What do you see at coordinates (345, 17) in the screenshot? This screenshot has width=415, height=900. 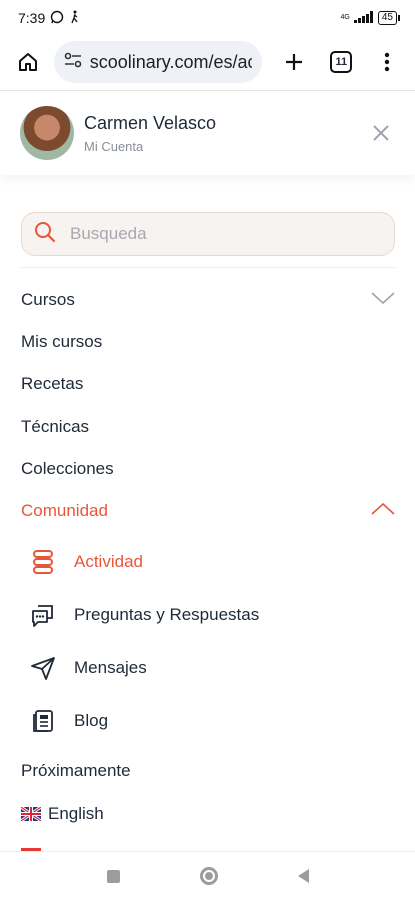 I see `network-type: 4G` at bounding box center [345, 17].